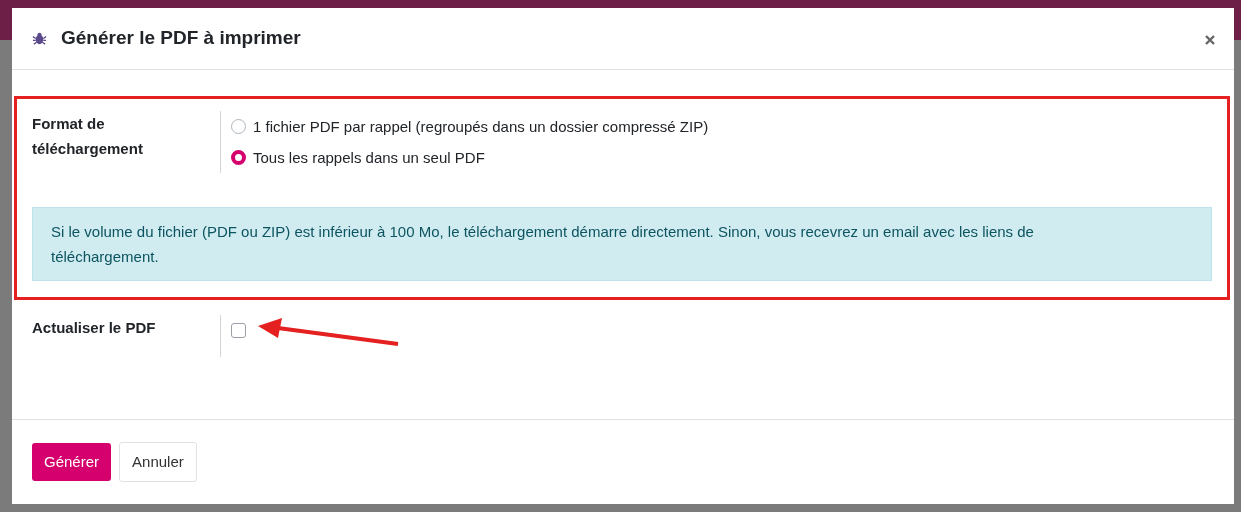 The width and height of the screenshot is (1241, 512). What do you see at coordinates (88, 136) in the screenshot?
I see `field-label: Format de téléchargement` at bounding box center [88, 136].